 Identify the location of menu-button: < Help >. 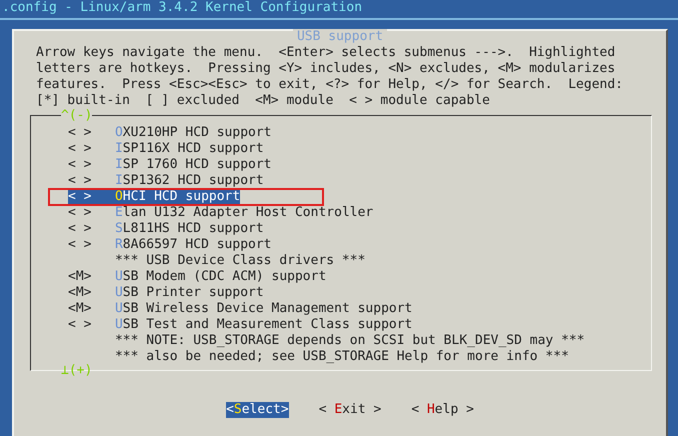
(442, 410).